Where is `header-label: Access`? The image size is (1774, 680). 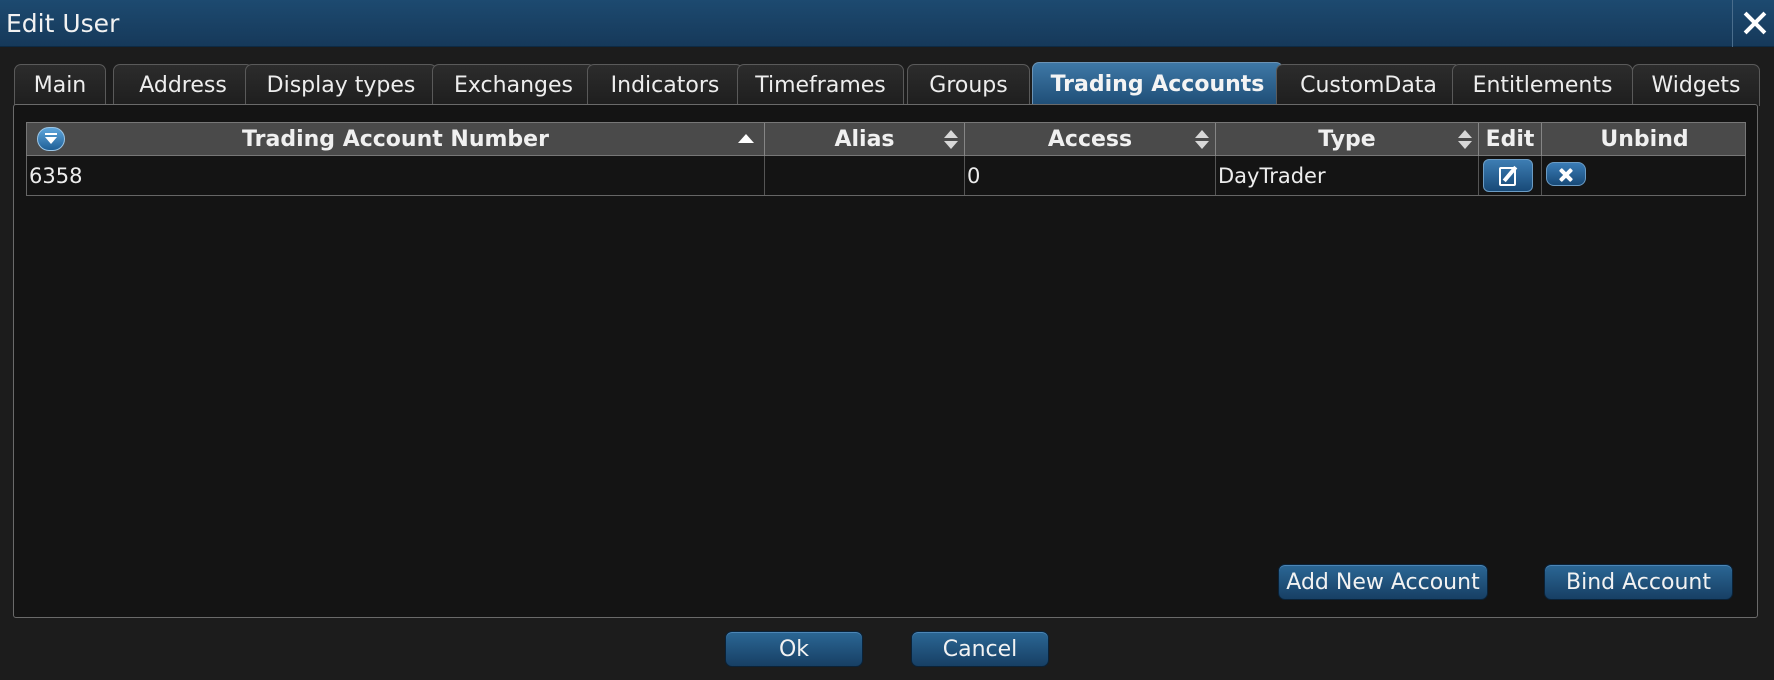
header-label: Access is located at coordinates (1090, 139).